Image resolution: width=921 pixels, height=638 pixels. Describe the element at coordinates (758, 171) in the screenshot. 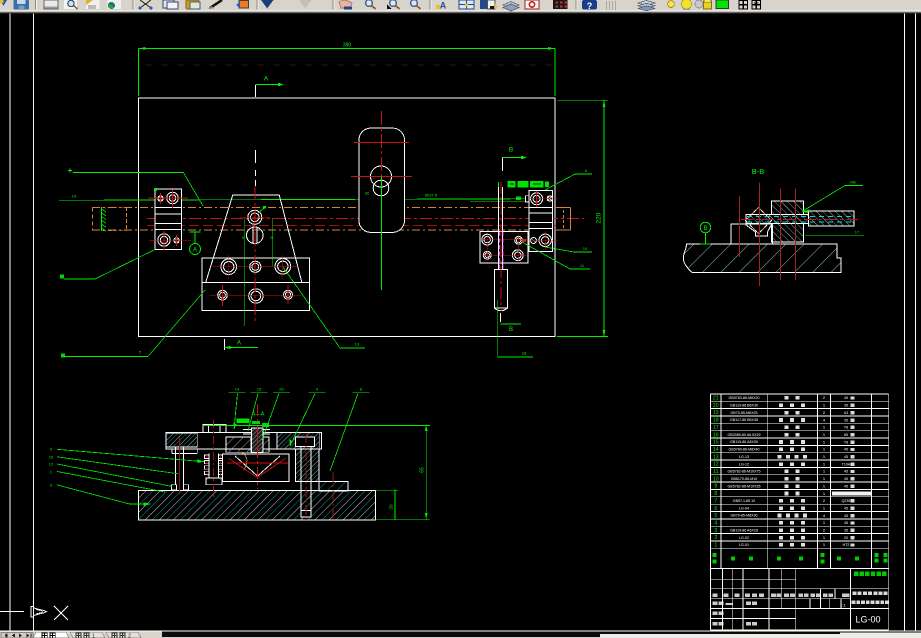

I see `svg-text: B-B` at that location.